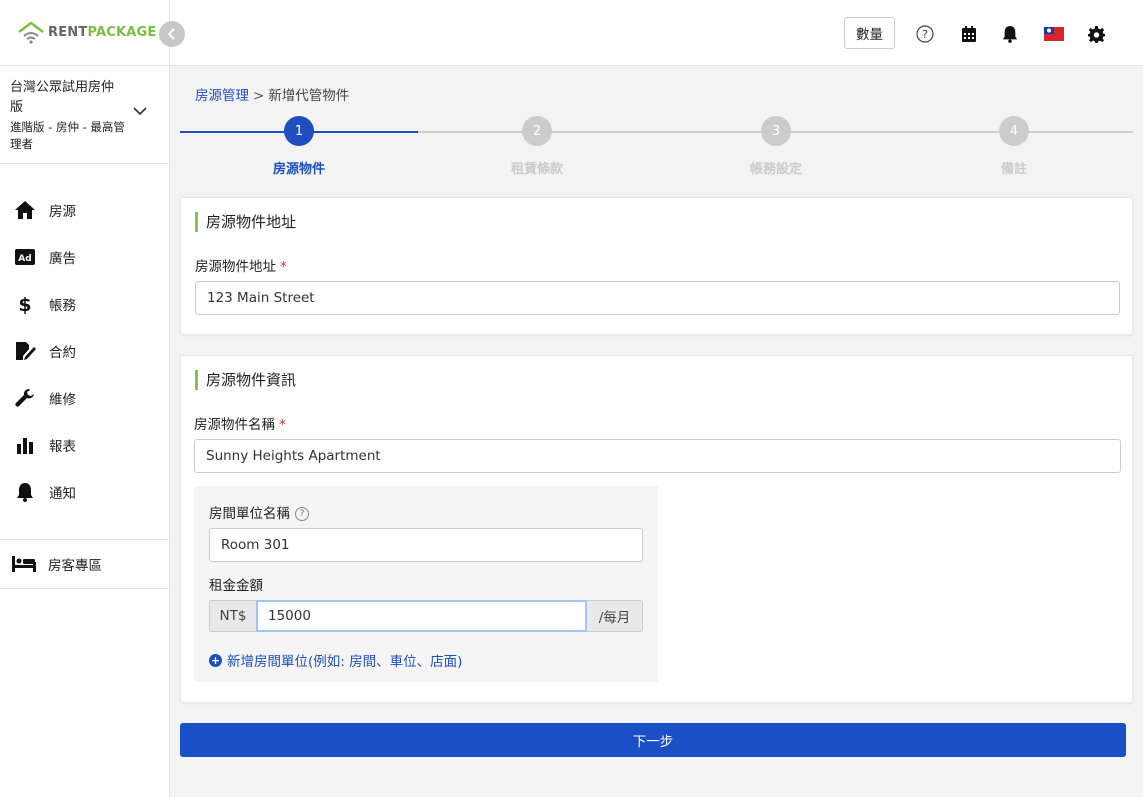  What do you see at coordinates (299, 131) in the screenshot?
I see `step-number: 1` at bounding box center [299, 131].